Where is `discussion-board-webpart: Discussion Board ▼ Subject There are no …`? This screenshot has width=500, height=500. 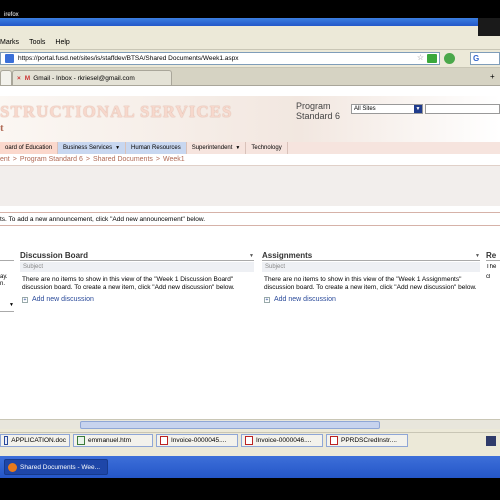
discussion-board-webpart: Discussion Board ▼ Subject There are no … is located at coordinates (137, 277).